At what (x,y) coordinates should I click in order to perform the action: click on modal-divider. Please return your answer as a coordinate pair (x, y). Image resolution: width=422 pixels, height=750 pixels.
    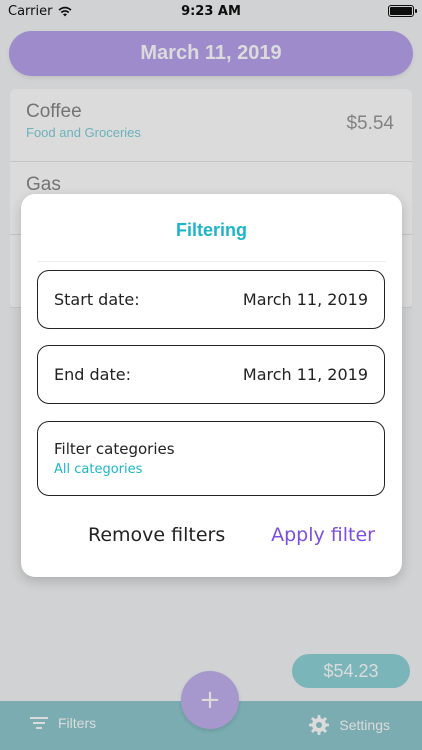
    Looking at the image, I should click on (211, 261).